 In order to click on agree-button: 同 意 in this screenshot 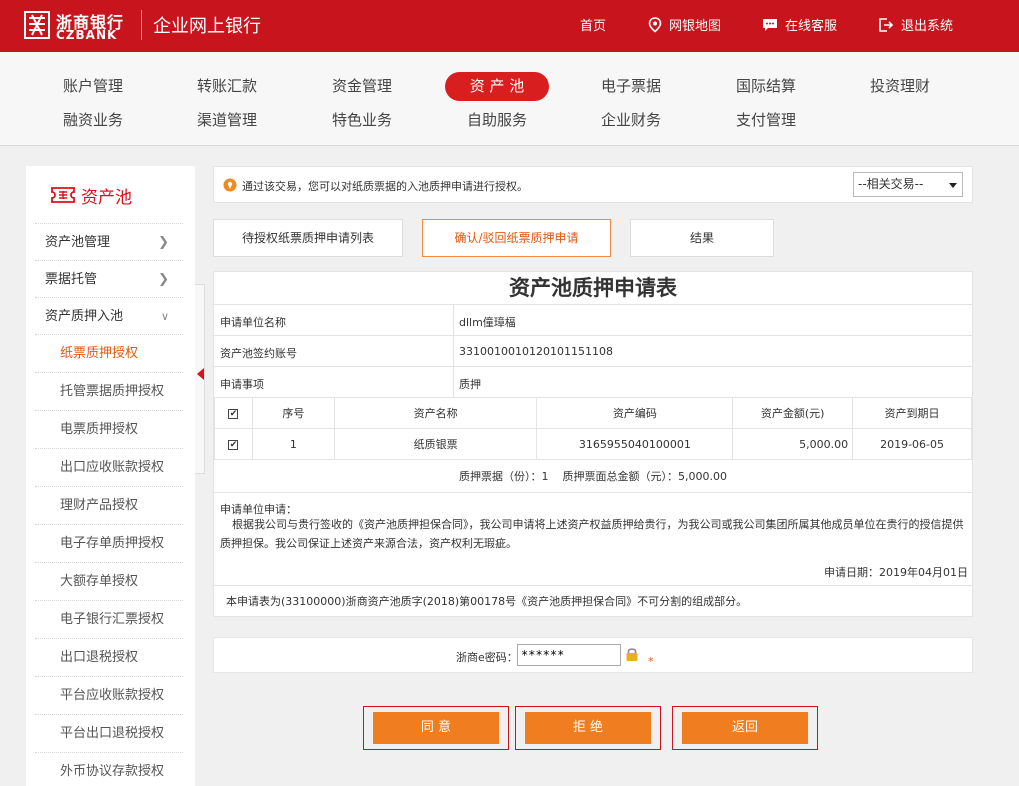, I will do `click(436, 728)`.